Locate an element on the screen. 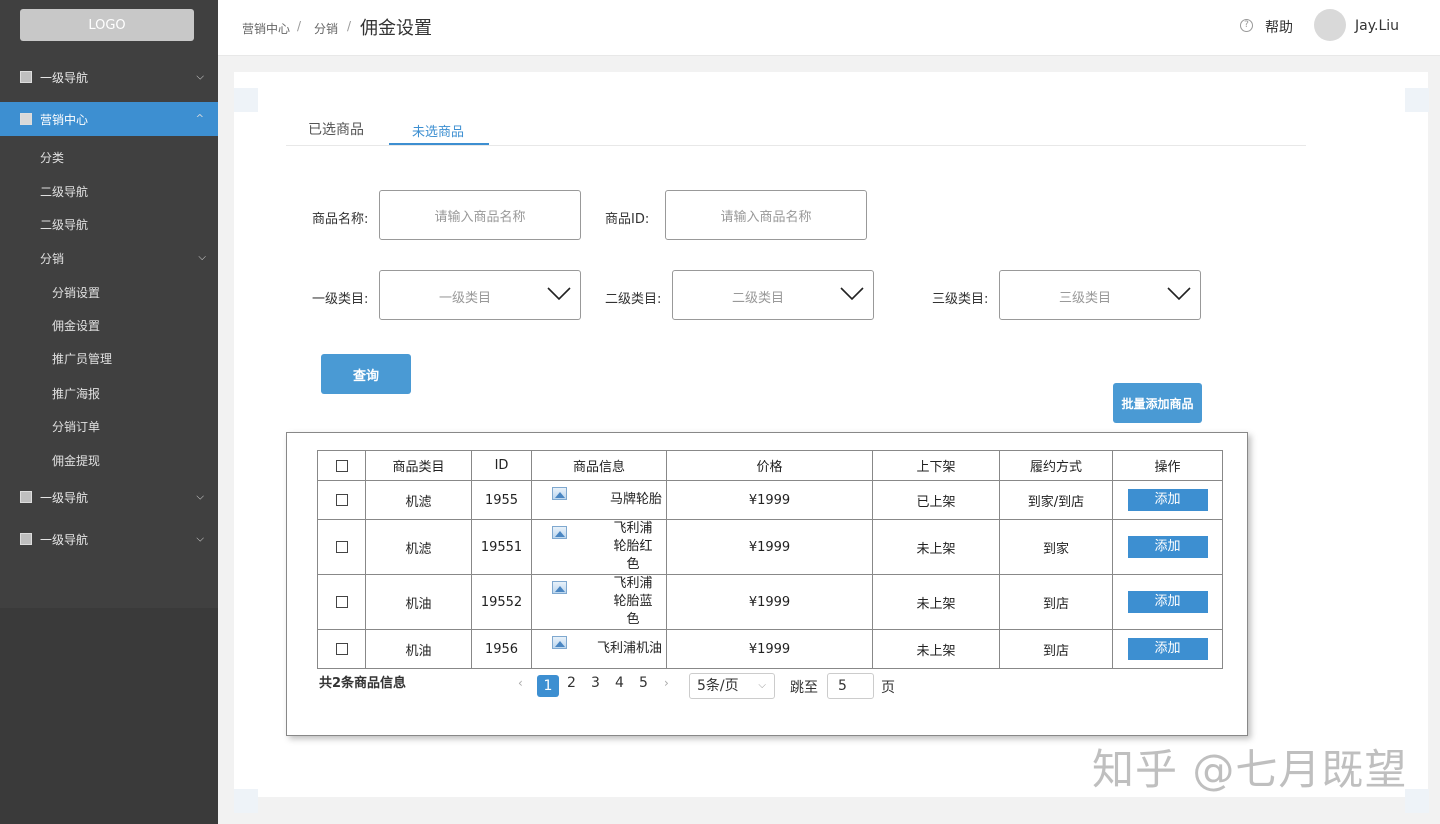 This screenshot has height=824, width=1440. category1-select: 一级类目 is located at coordinates (480, 295).